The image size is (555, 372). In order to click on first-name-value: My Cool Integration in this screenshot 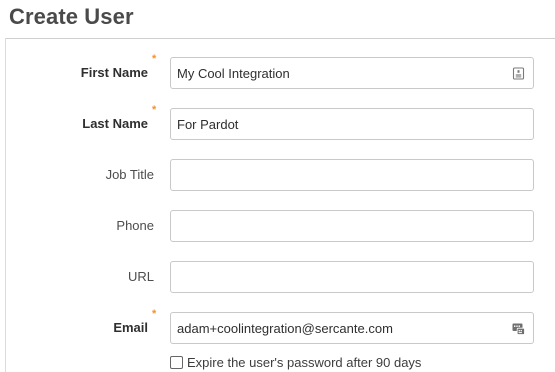, I will do `click(233, 73)`.